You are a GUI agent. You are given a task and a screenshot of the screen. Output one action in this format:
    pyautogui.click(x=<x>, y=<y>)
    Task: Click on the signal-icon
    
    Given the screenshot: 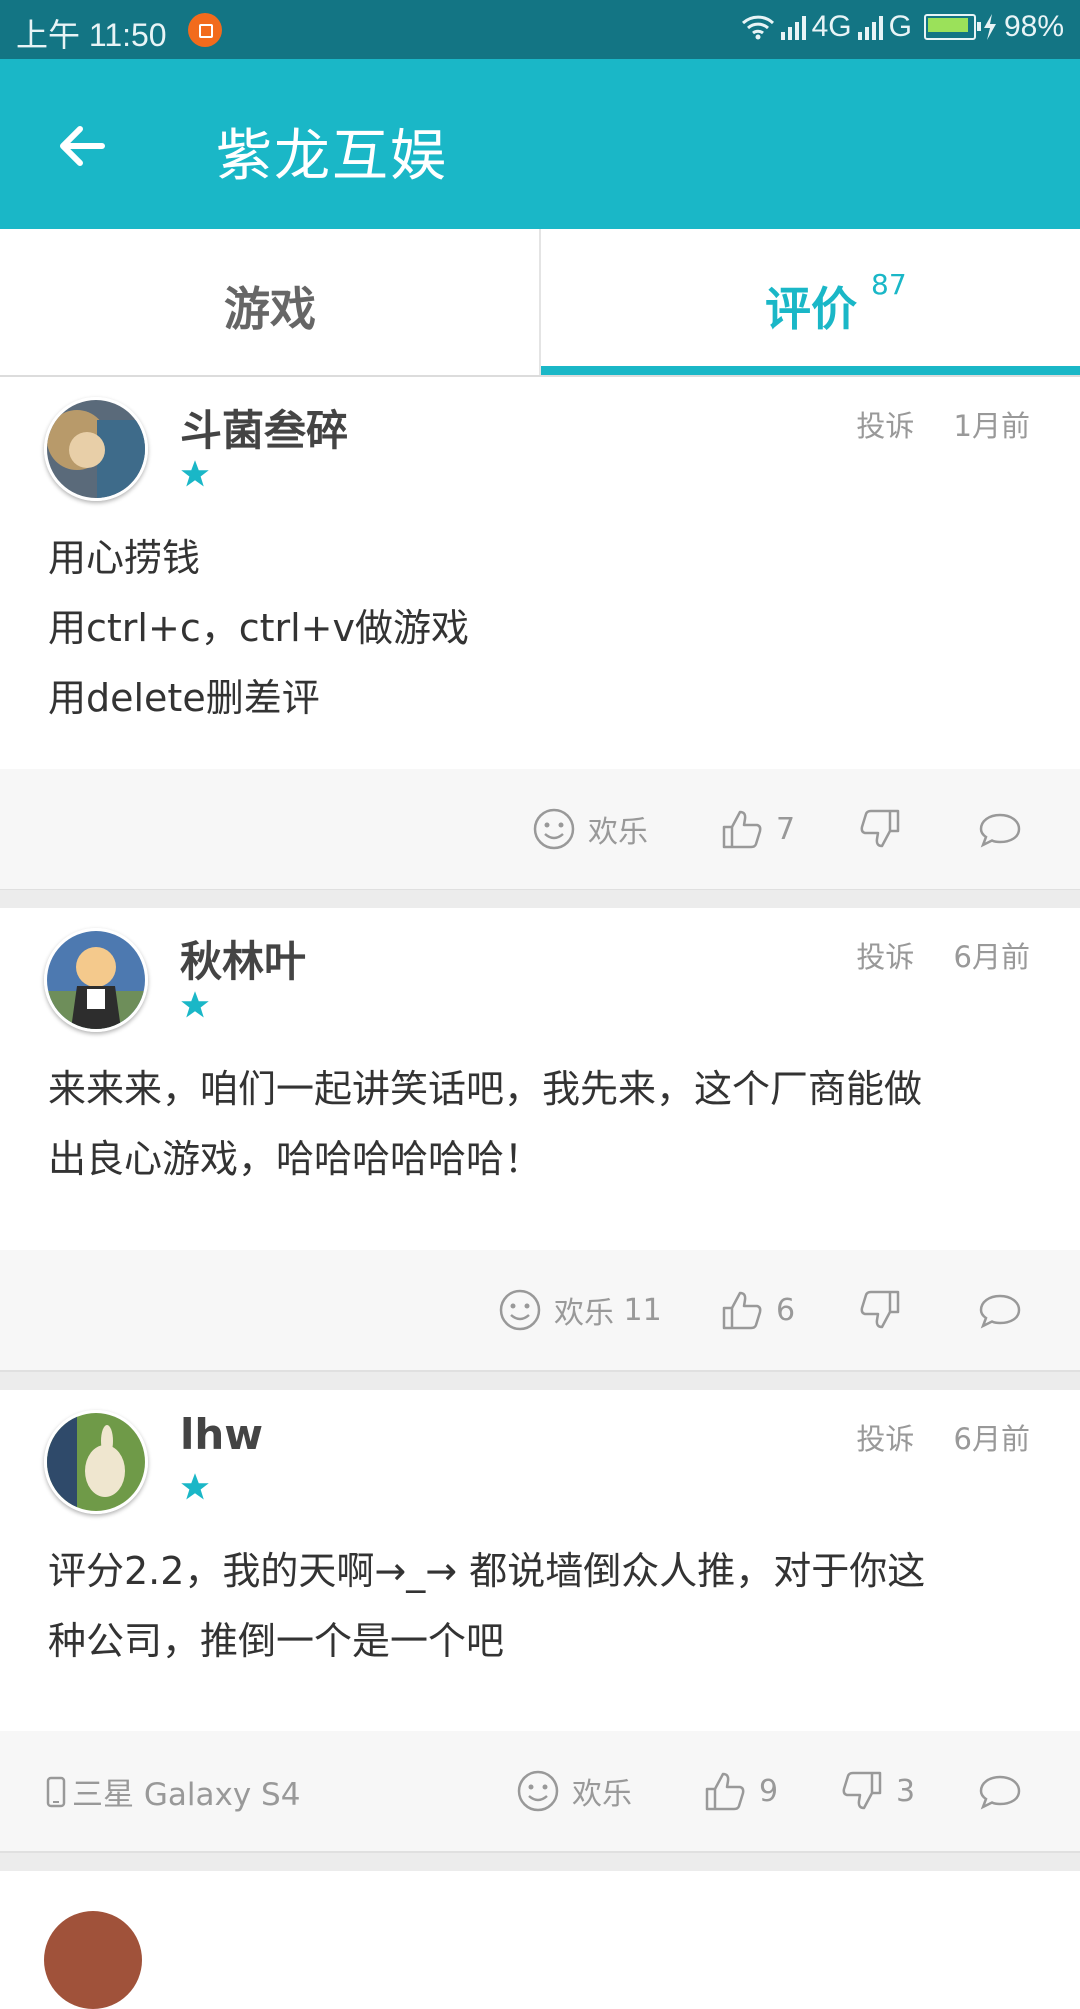 What is the action you would take?
    pyautogui.click(x=793, y=27)
    